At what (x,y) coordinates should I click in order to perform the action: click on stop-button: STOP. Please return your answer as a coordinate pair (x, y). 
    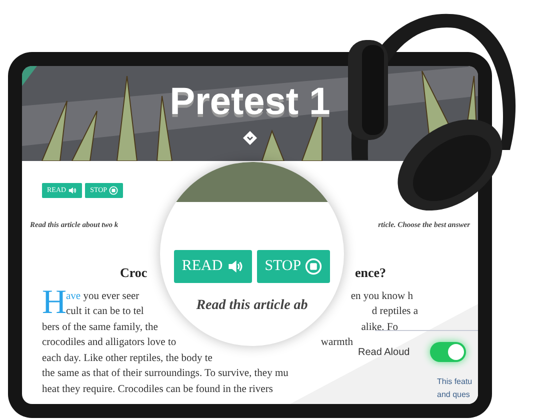
    Looking at the image, I should click on (293, 266).